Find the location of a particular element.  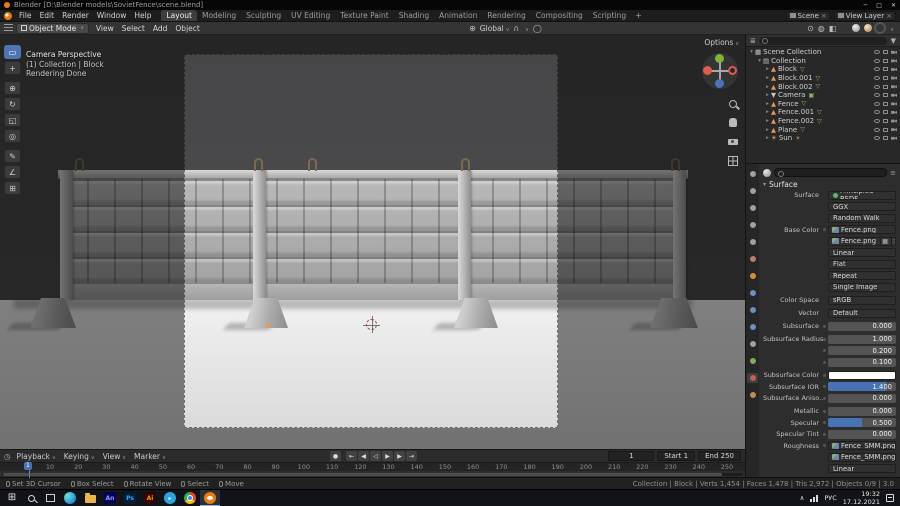

outliner-row-block-002: ▸ ▲ Block.002 ▽ is located at coordinates (823, 86).